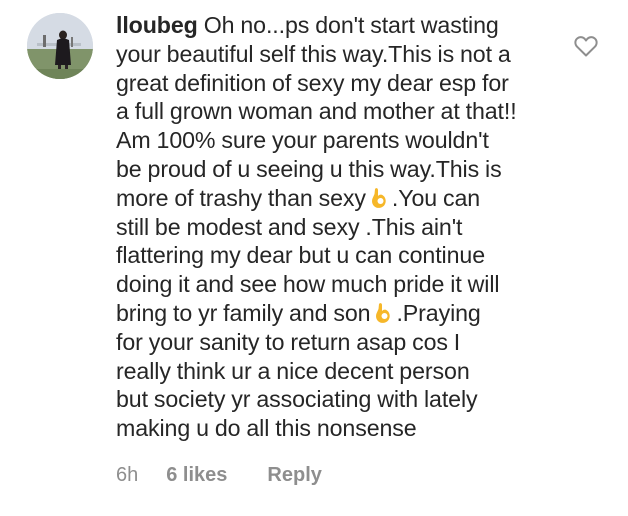 This screenshot has height=516, width=628. I want to click on heart-outline-icon, so click(586, 46).